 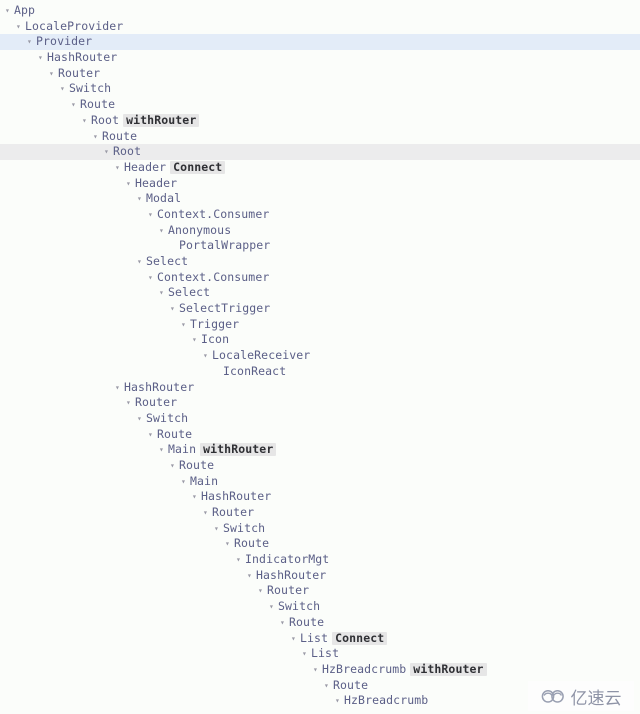 What do you see at coordinates (320, 231) in the screenshot?
I see `tree-row: ▾ Anonymous` at bounding box center [320, 231].